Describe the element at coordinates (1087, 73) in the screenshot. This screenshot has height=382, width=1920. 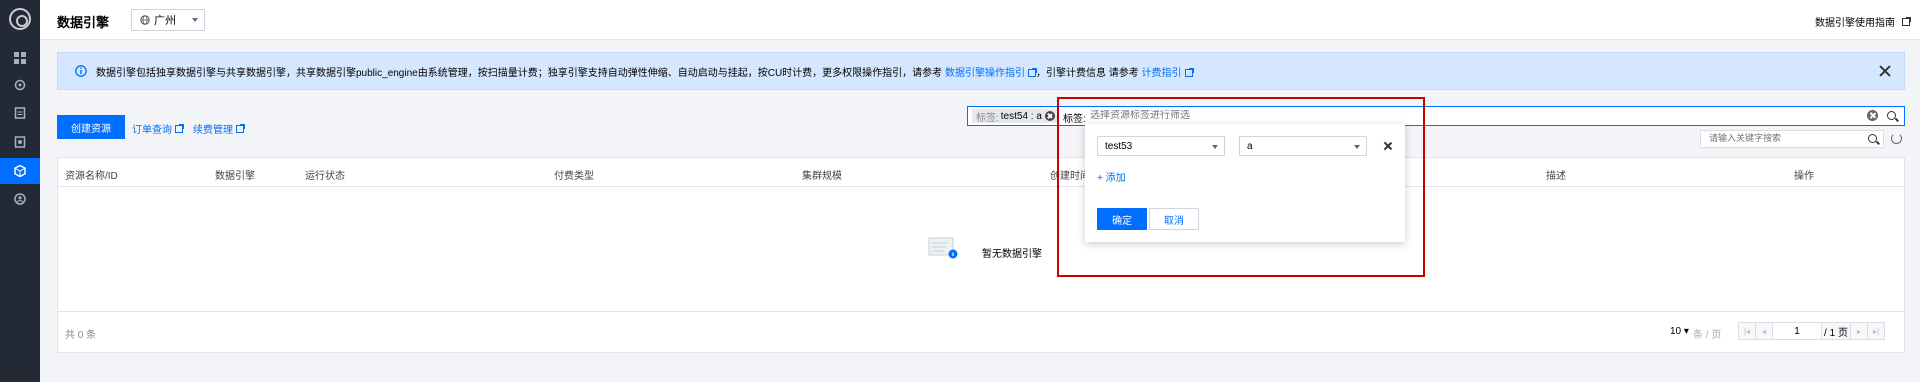
I see `notice-mid: ，引擎计费信息 请参考` at that location.